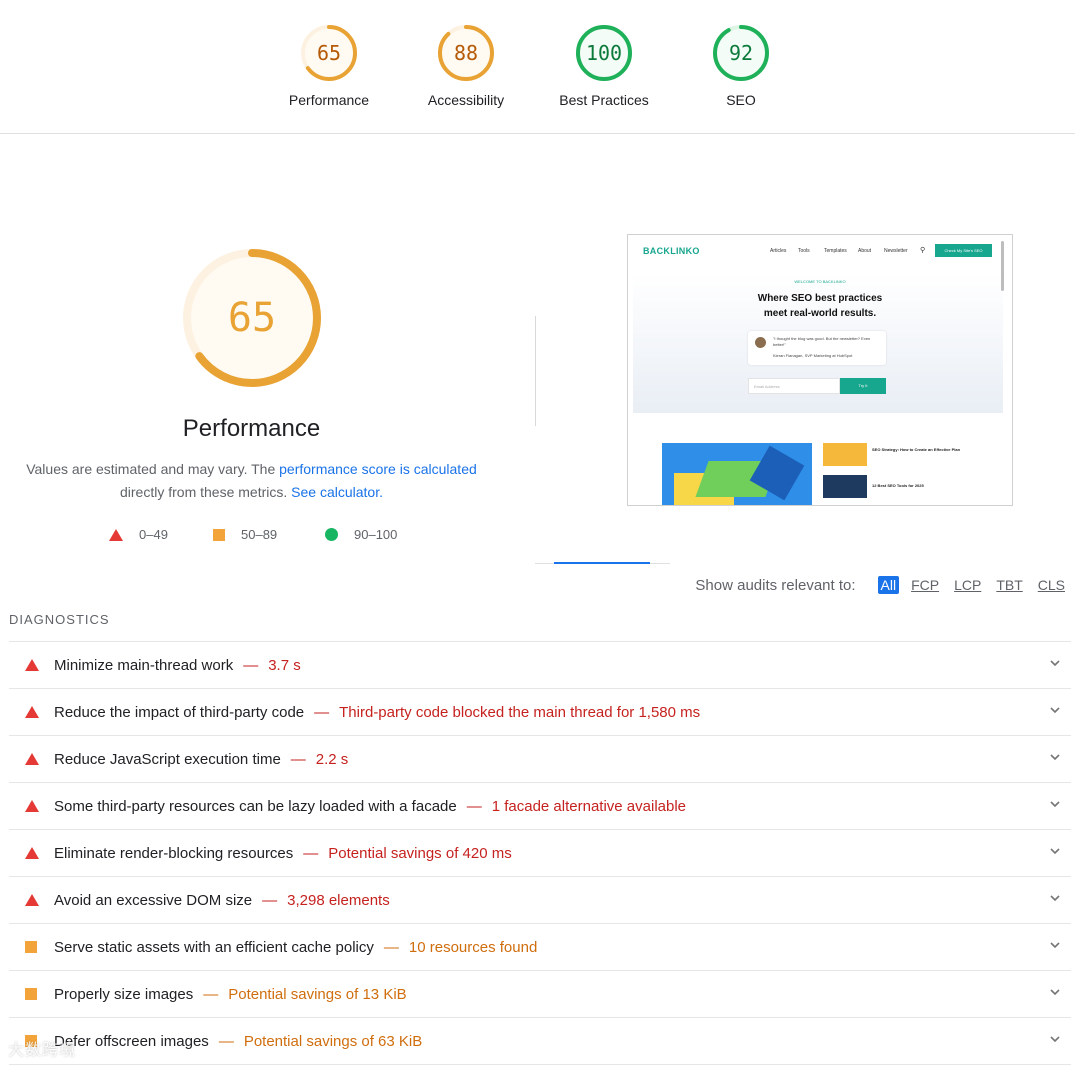  Describe the element at coordinates (284, 665) in the screenshot. I see `audit-detail: 3.7 s` at that location.